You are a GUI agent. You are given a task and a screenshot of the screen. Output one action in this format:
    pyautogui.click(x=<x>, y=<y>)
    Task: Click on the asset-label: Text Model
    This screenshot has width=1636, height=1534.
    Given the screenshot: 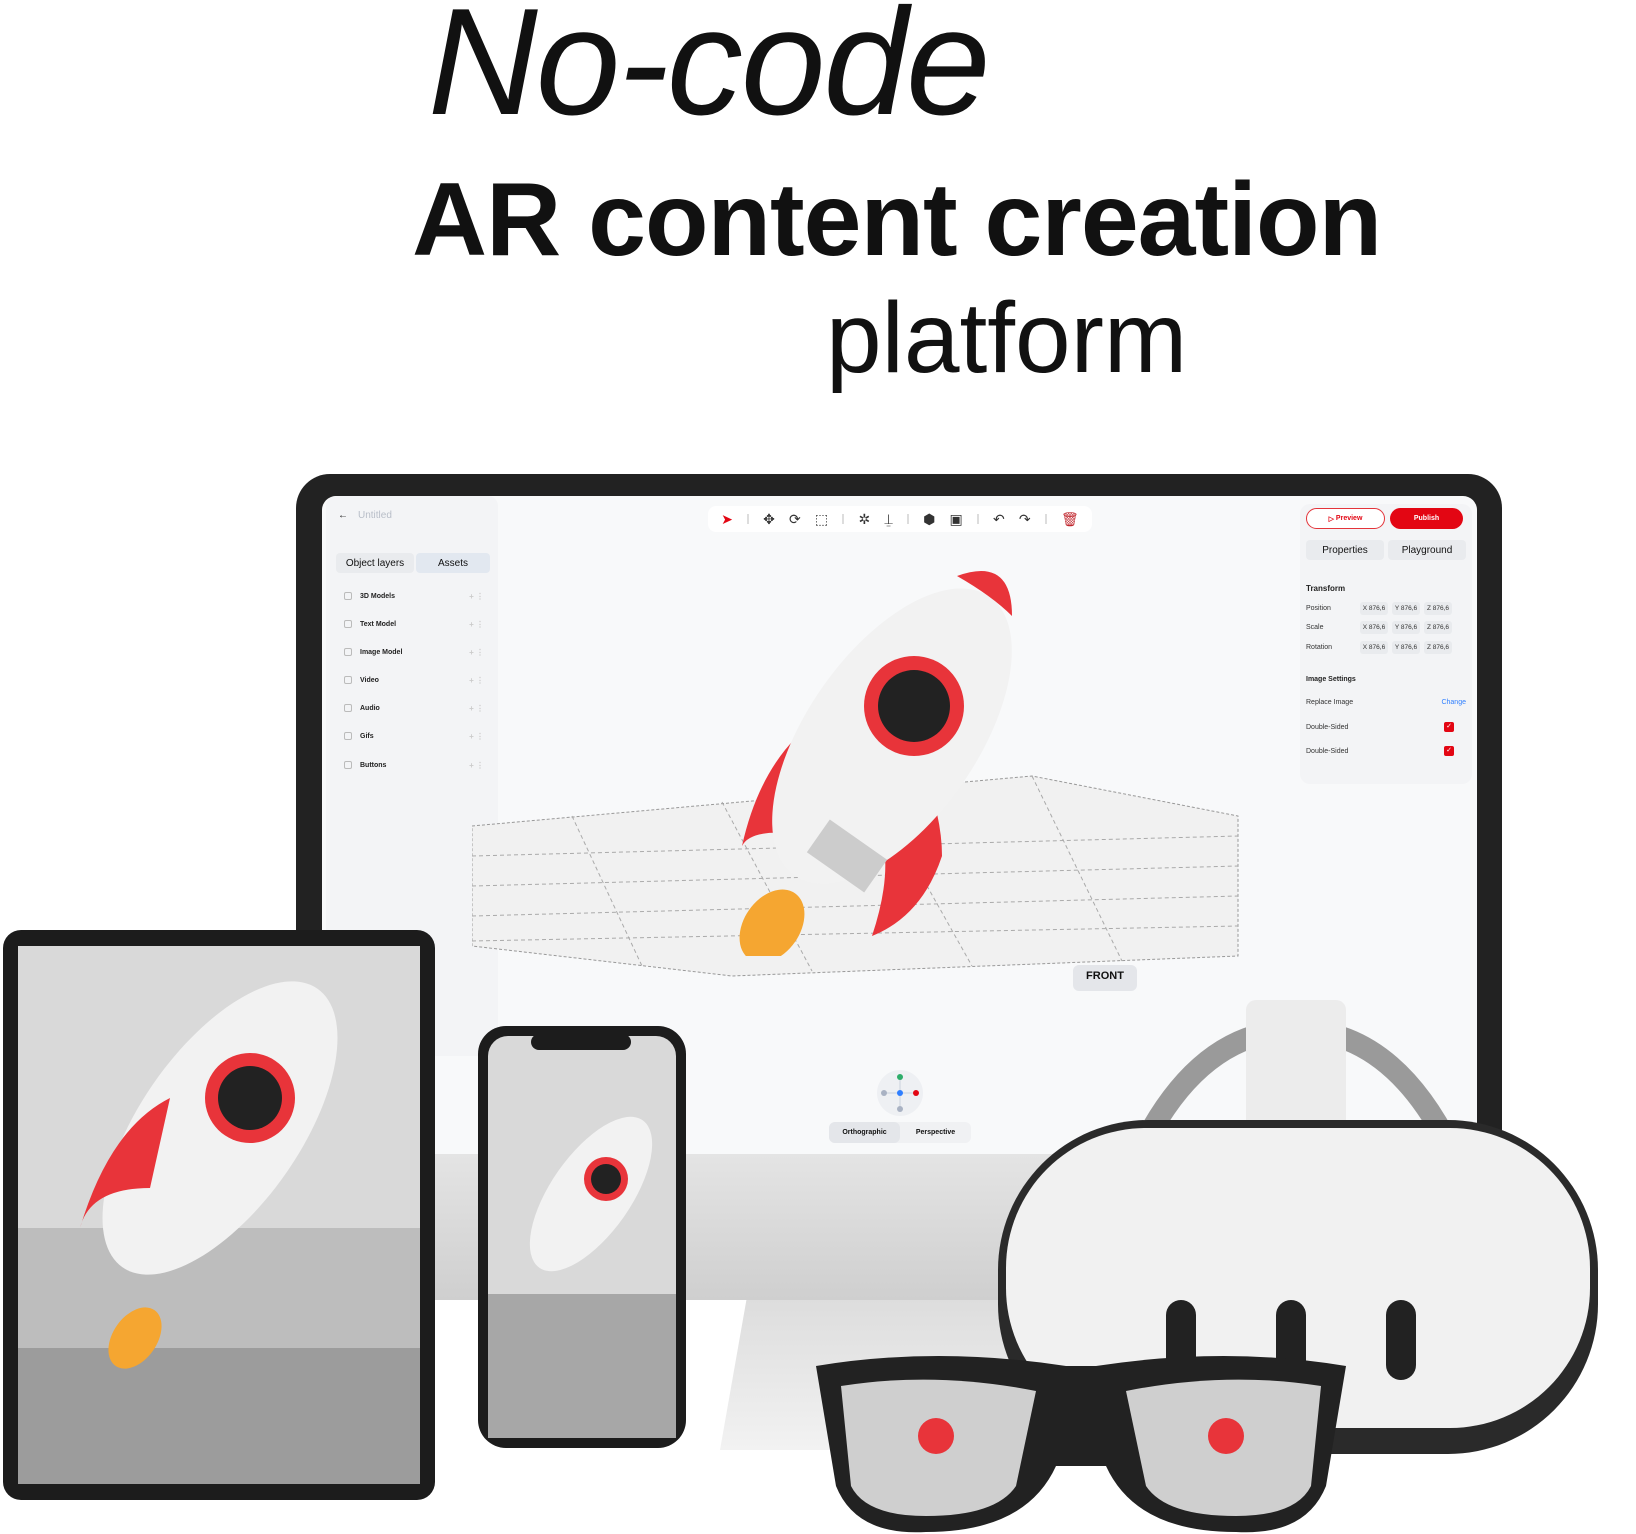 What is the action you would take?
    pyautogui.click(x=378, y=624)
    